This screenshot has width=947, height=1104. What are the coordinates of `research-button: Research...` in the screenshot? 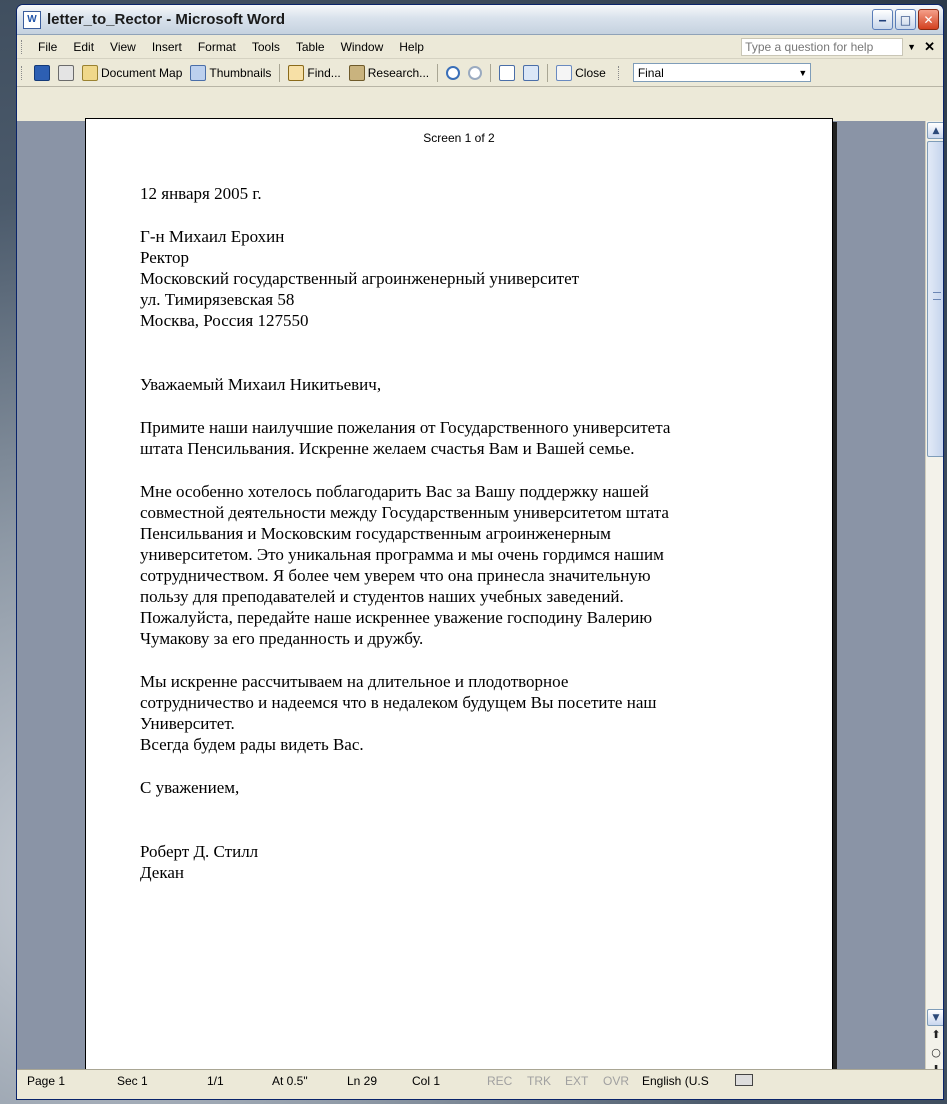 It's located at (389, 73).